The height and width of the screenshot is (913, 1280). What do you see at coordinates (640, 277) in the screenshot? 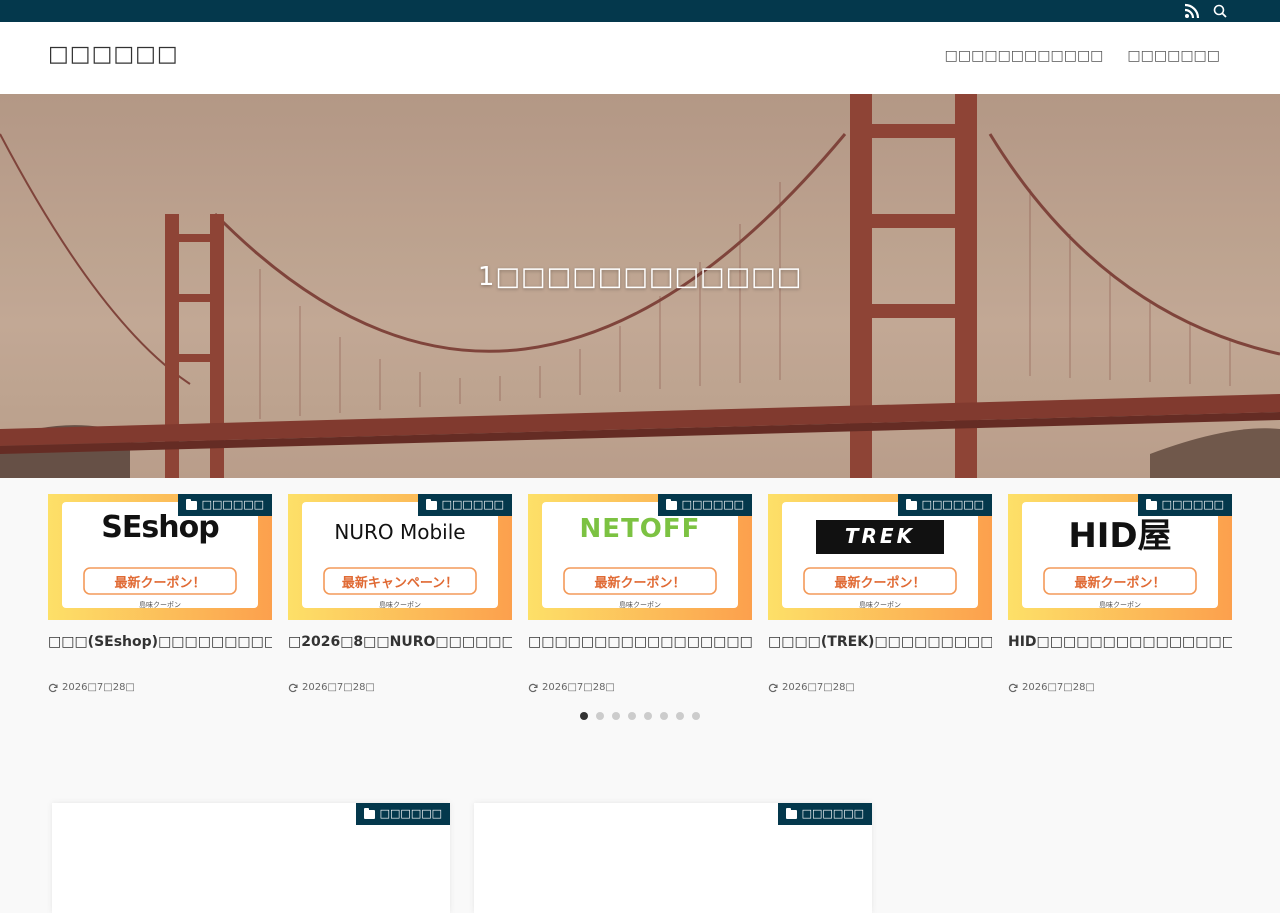
I see `hero-title: 1□□□□□□□□□□□□` at bounding box center [640, 277].